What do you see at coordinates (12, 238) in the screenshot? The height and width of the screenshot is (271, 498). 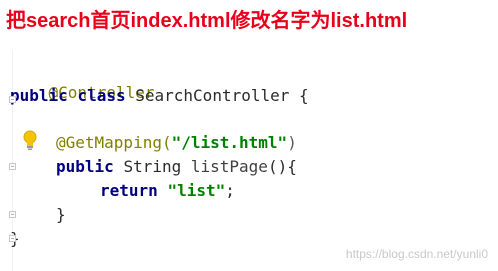 I see `fold-end-class` at bounding box center [12, 238].